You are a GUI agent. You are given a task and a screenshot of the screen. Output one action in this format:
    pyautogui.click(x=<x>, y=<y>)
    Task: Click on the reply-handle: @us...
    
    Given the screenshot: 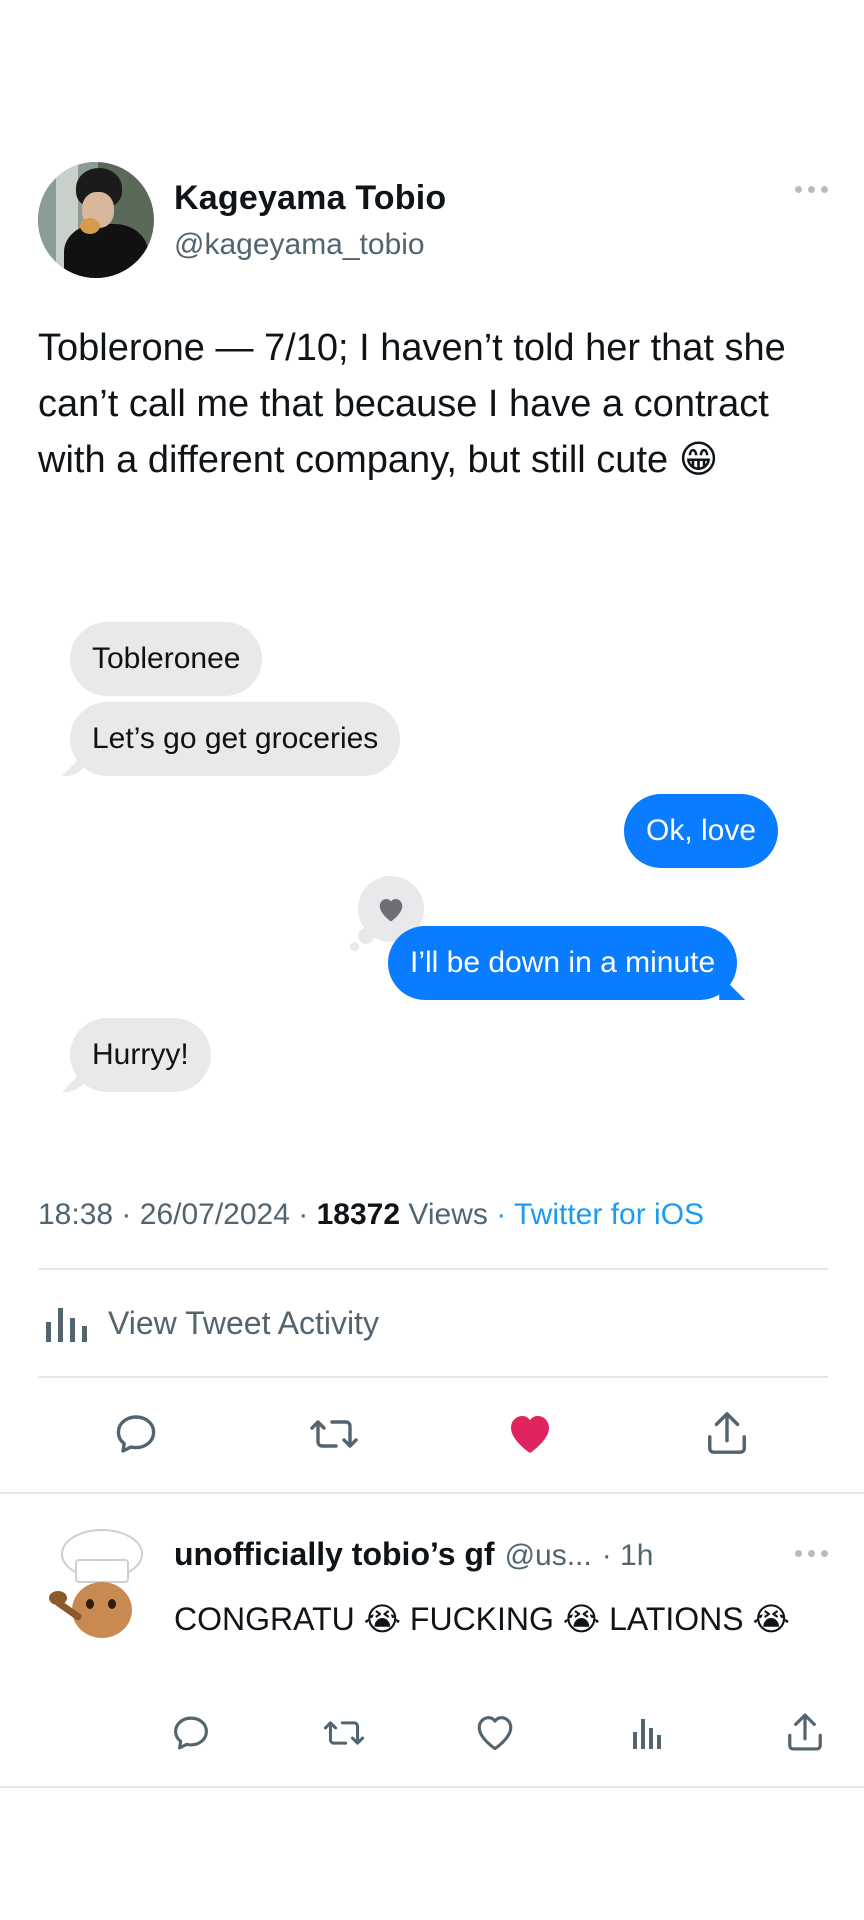 What is the action you would take?
    pyautogui.click(x=548, y=1556)
    